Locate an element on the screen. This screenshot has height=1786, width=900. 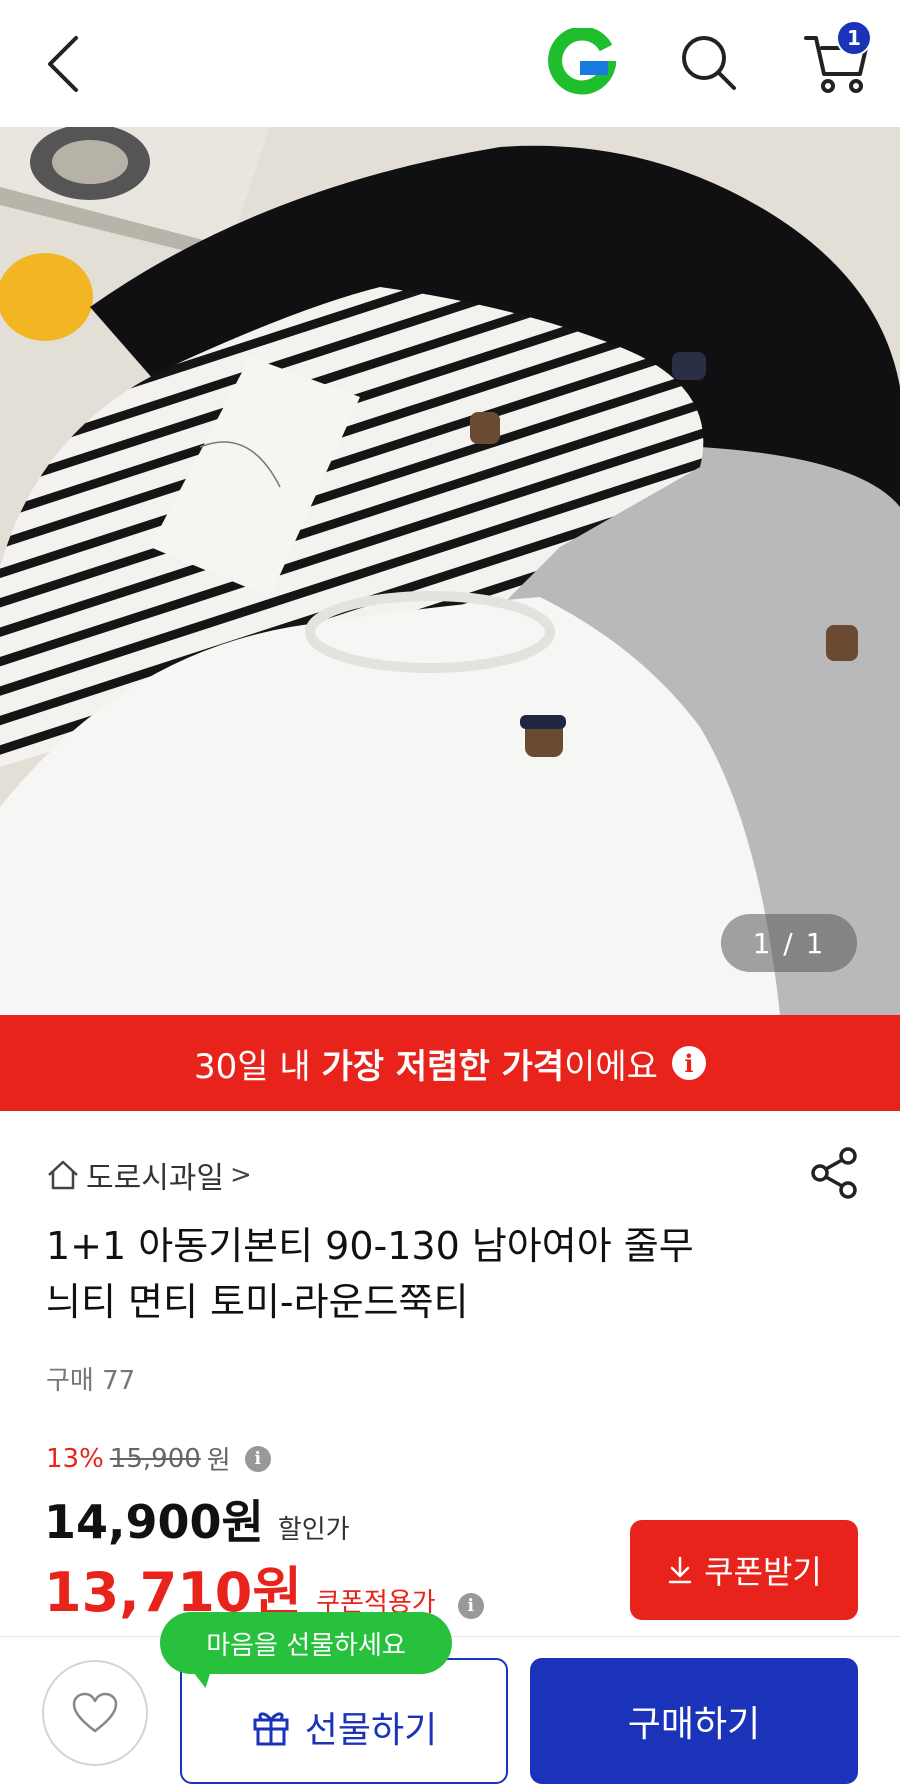
info-icon: i is located at coordinates (688, 1063).